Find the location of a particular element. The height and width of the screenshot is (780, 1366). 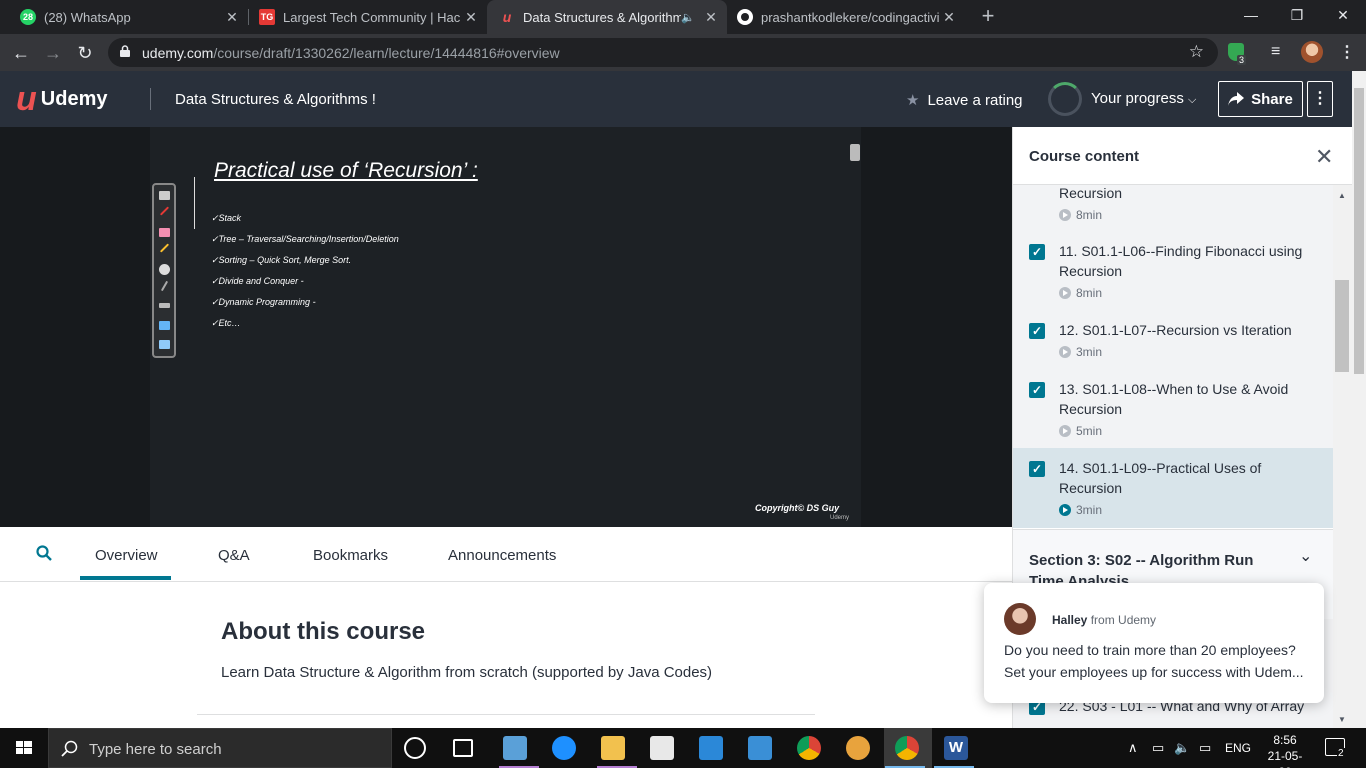

sidebar-scrollbar-thumb is located at coordinates (1342, 326).